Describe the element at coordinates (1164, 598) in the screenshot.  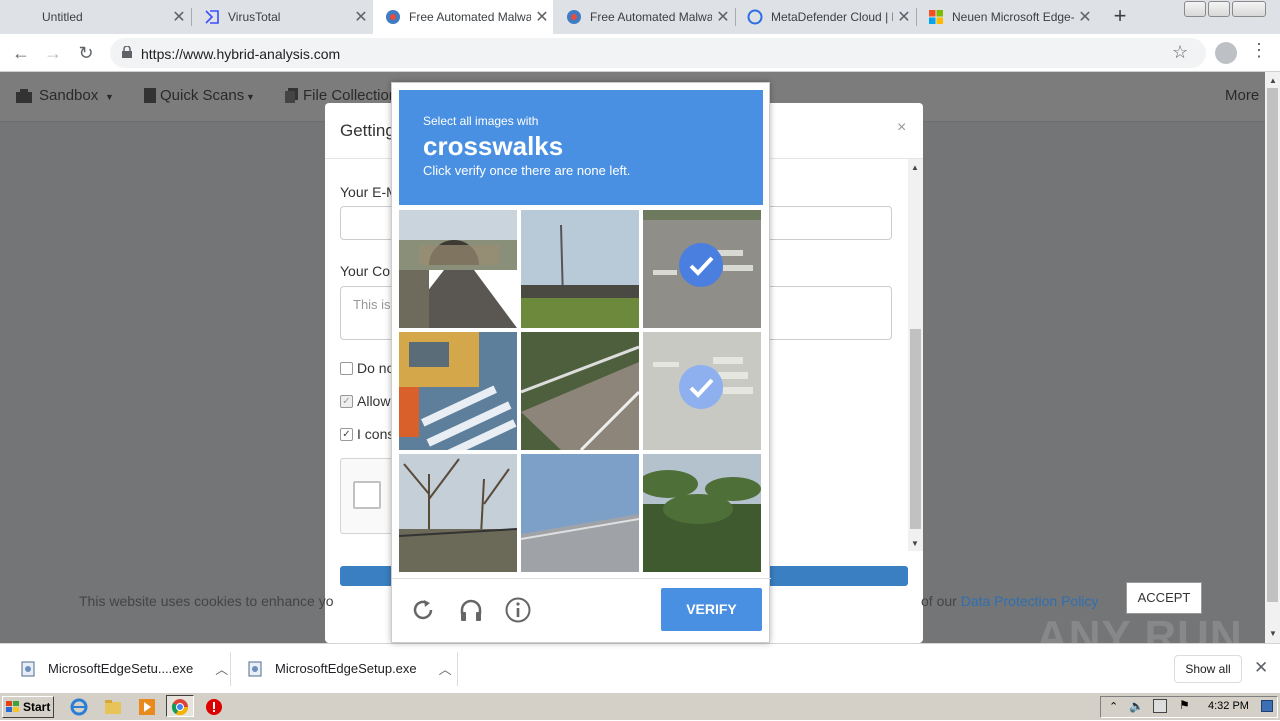
I see `accept-cookies-button: ACCEPT` at that location.